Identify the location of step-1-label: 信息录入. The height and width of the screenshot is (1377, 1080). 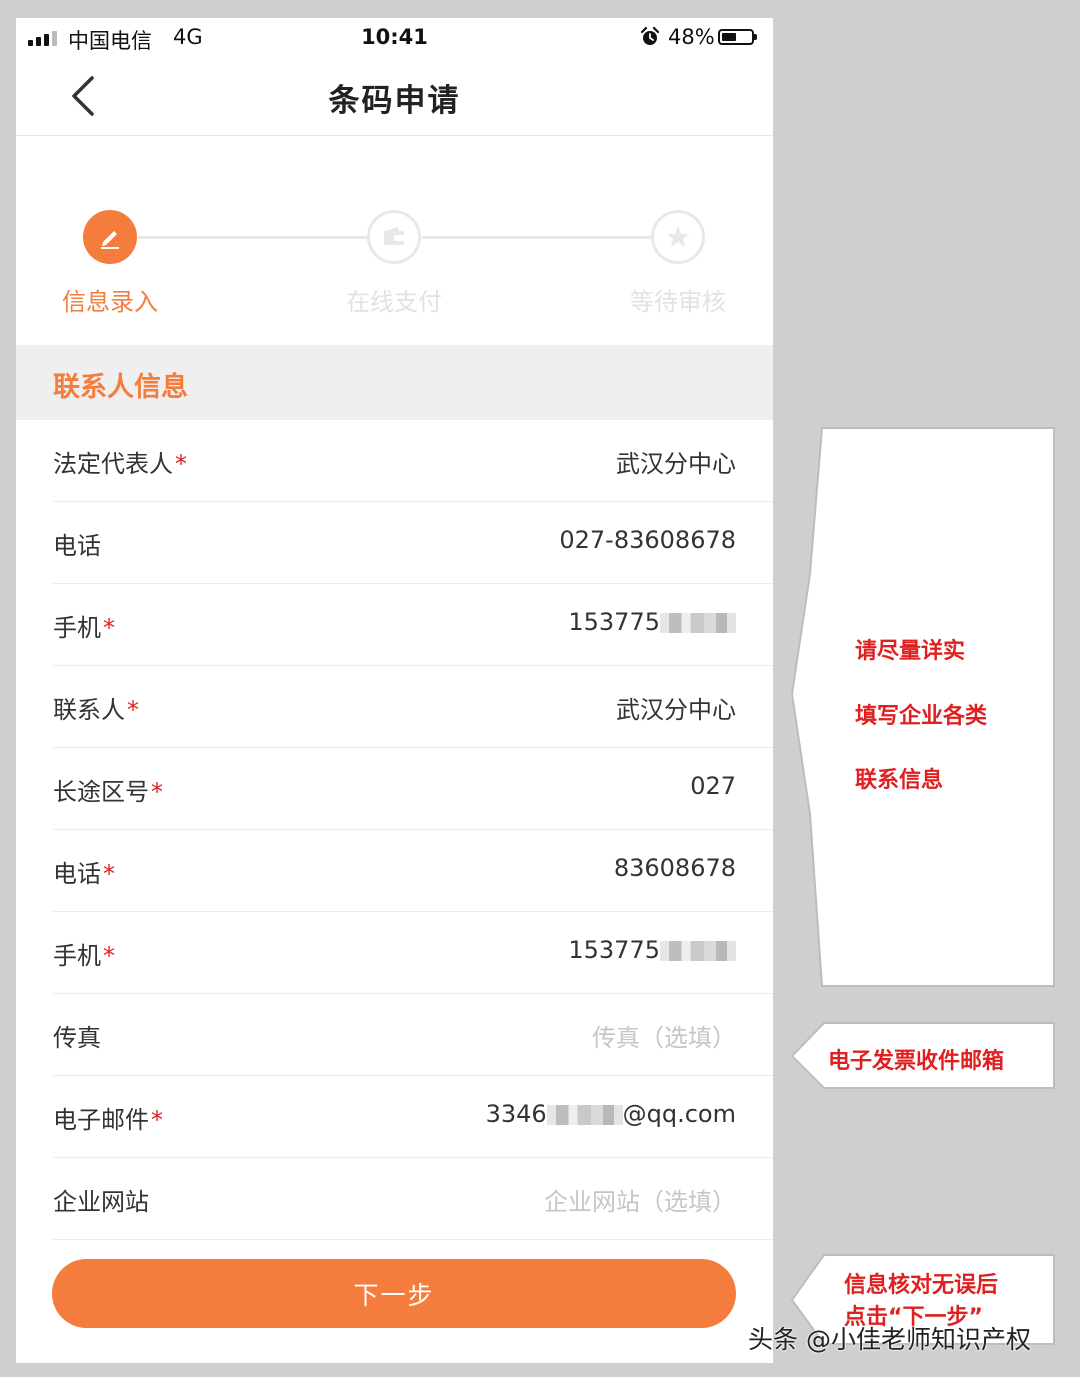
(110, 302).